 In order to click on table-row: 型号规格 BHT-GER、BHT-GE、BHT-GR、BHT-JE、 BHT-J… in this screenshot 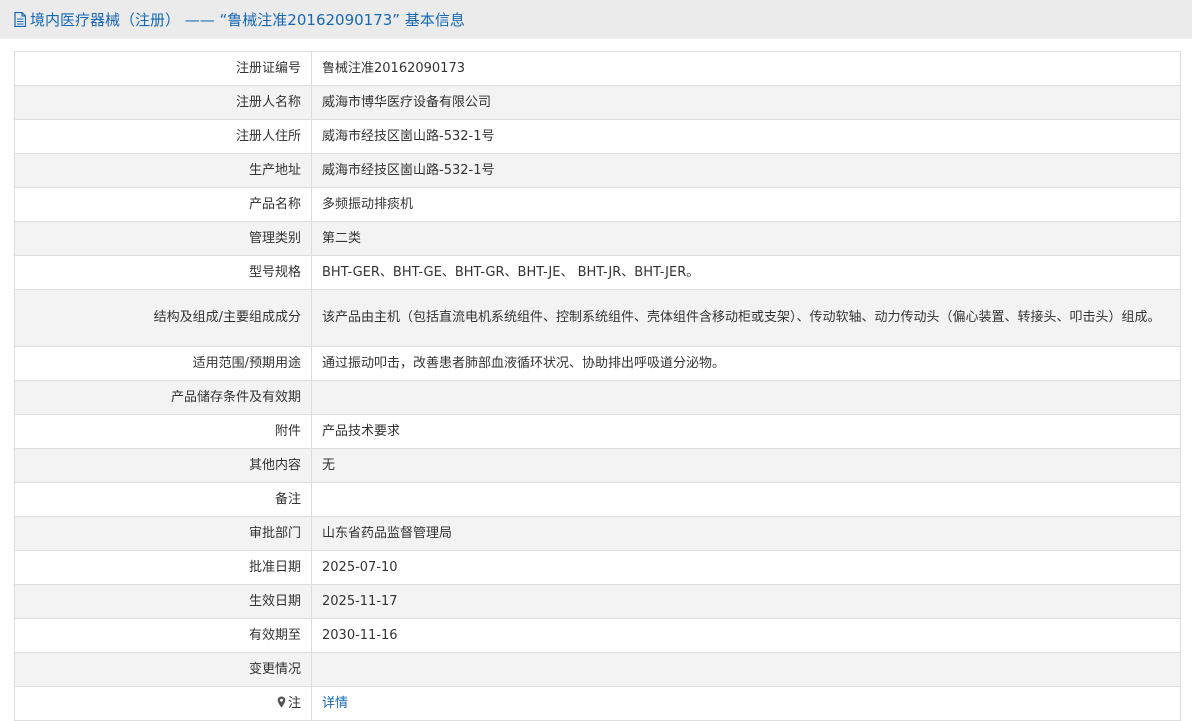, I will do `click(597, 272)`.